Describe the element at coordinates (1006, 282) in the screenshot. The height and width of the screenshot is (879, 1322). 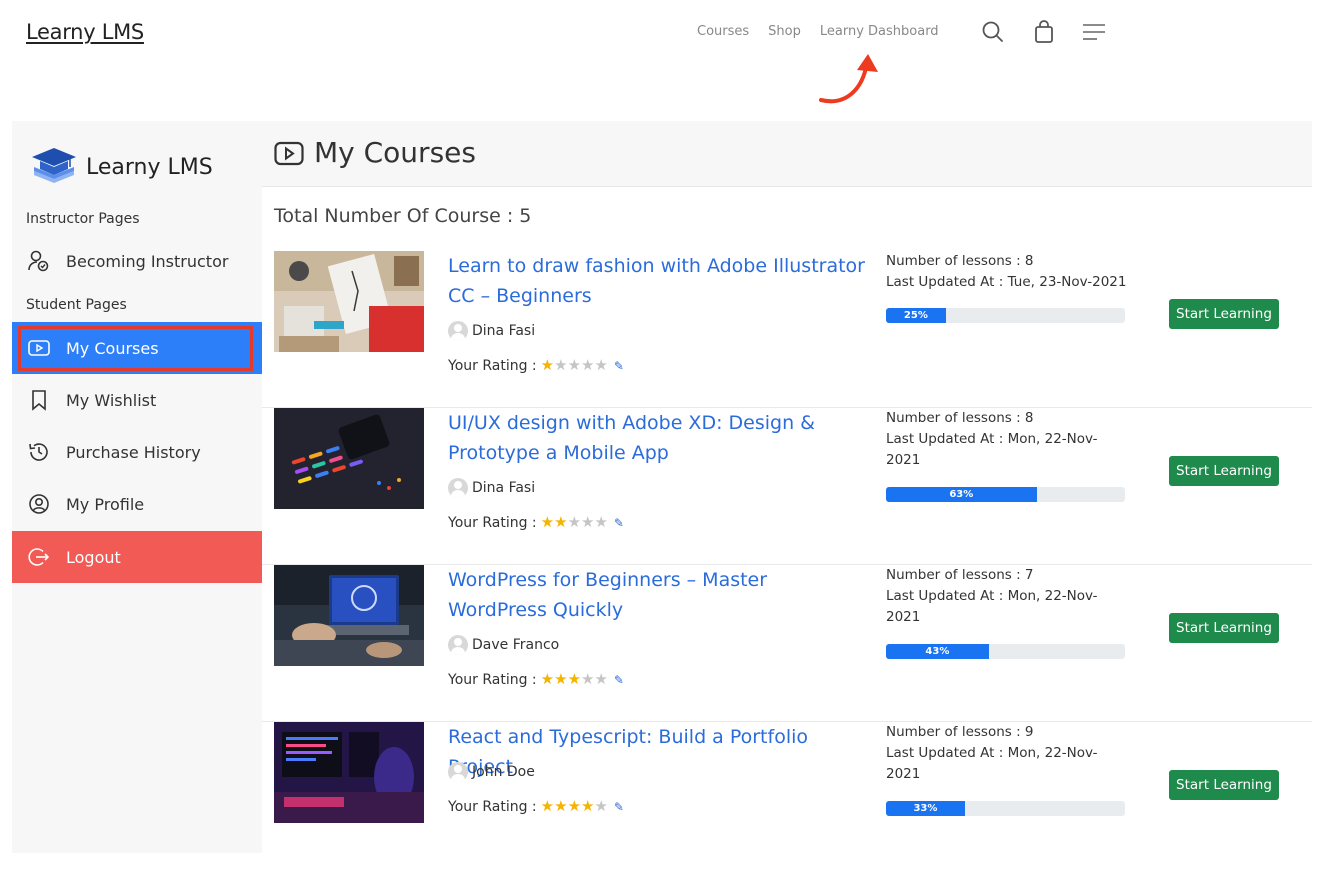
I see `last-updated: Last Updated At : Tue, 23-Nov-2021` at that location.